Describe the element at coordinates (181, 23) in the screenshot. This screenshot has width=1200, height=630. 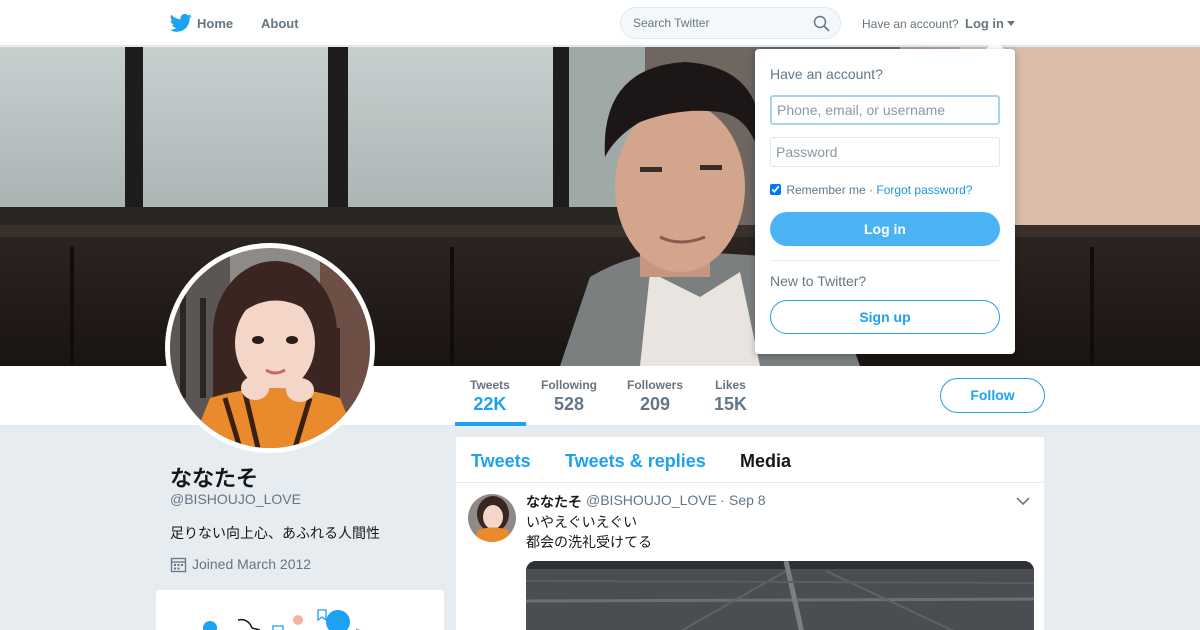
I see `twitter-bird-icon` at that location.